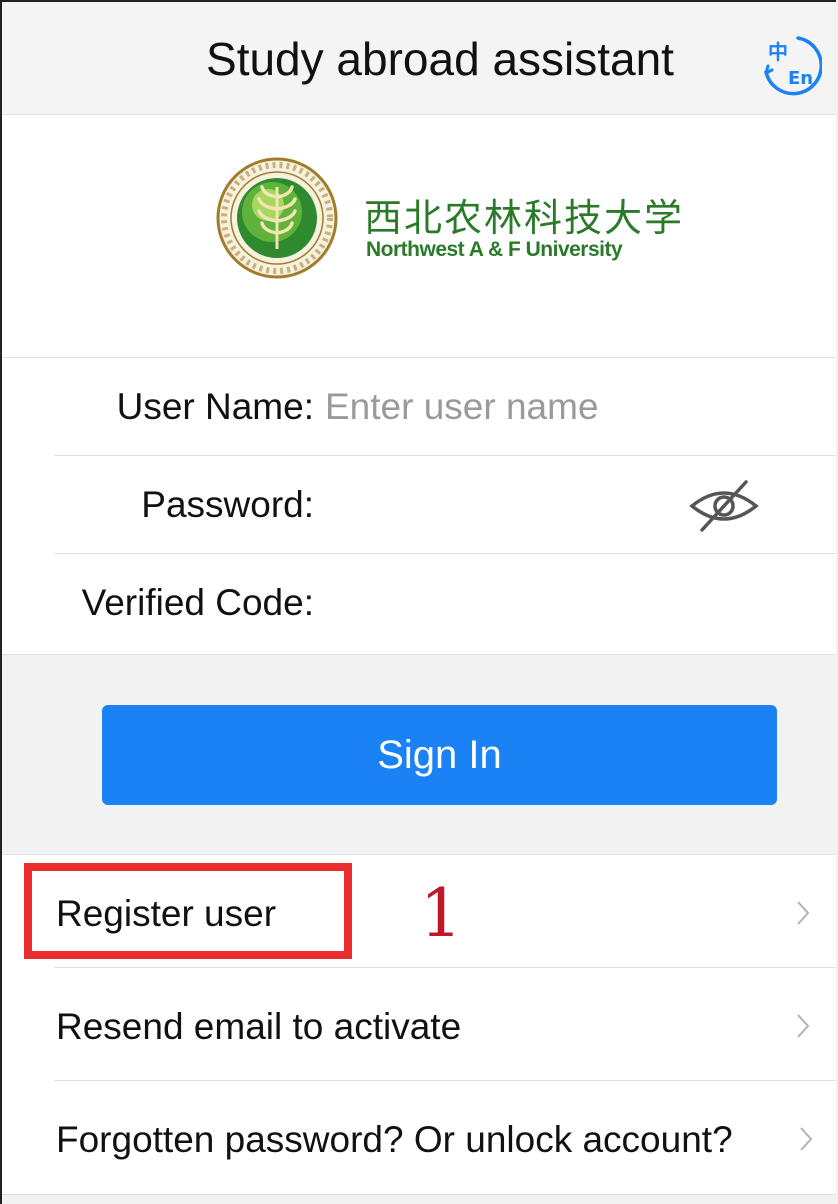 This screenshot has width=838, height=1204. What do you see at coordinates (259, 1026) in the screenshot?
I see `resend-email-label: Resend email to activate` at bounding box center [259, 1026].